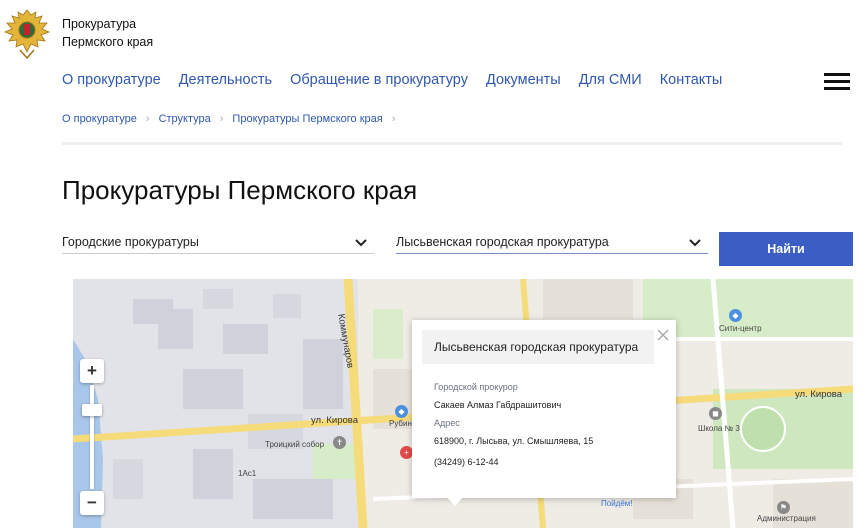  What do you see at coordinates (452, 143) in the screenshot?
I see `divider` at bounding box center [452, 143].